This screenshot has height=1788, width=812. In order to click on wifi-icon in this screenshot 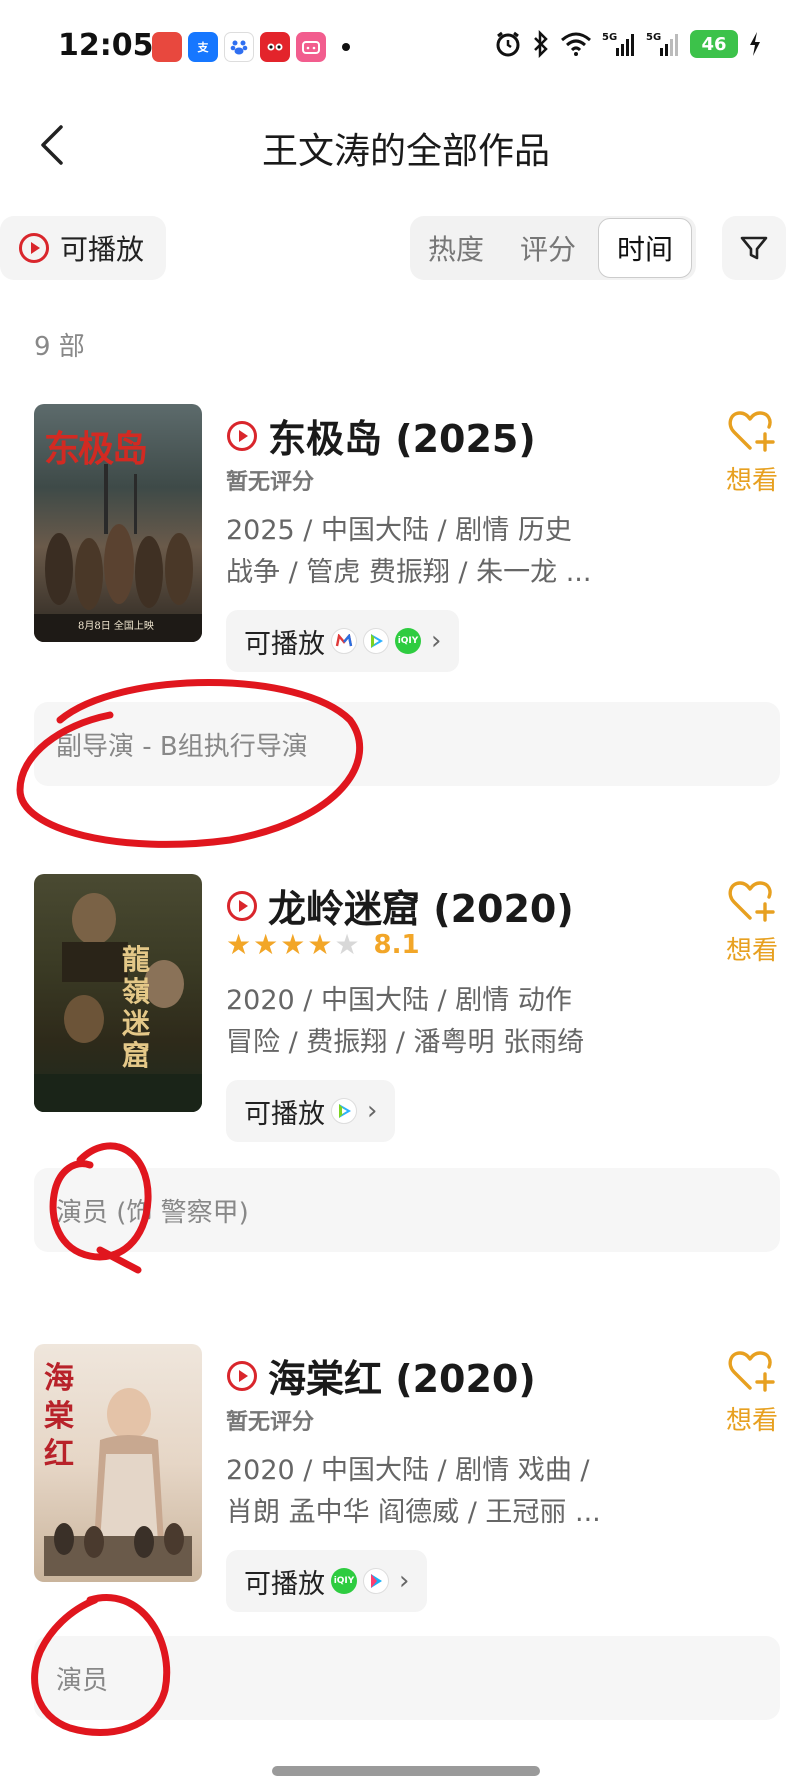, I will do `click(576, 44)`.